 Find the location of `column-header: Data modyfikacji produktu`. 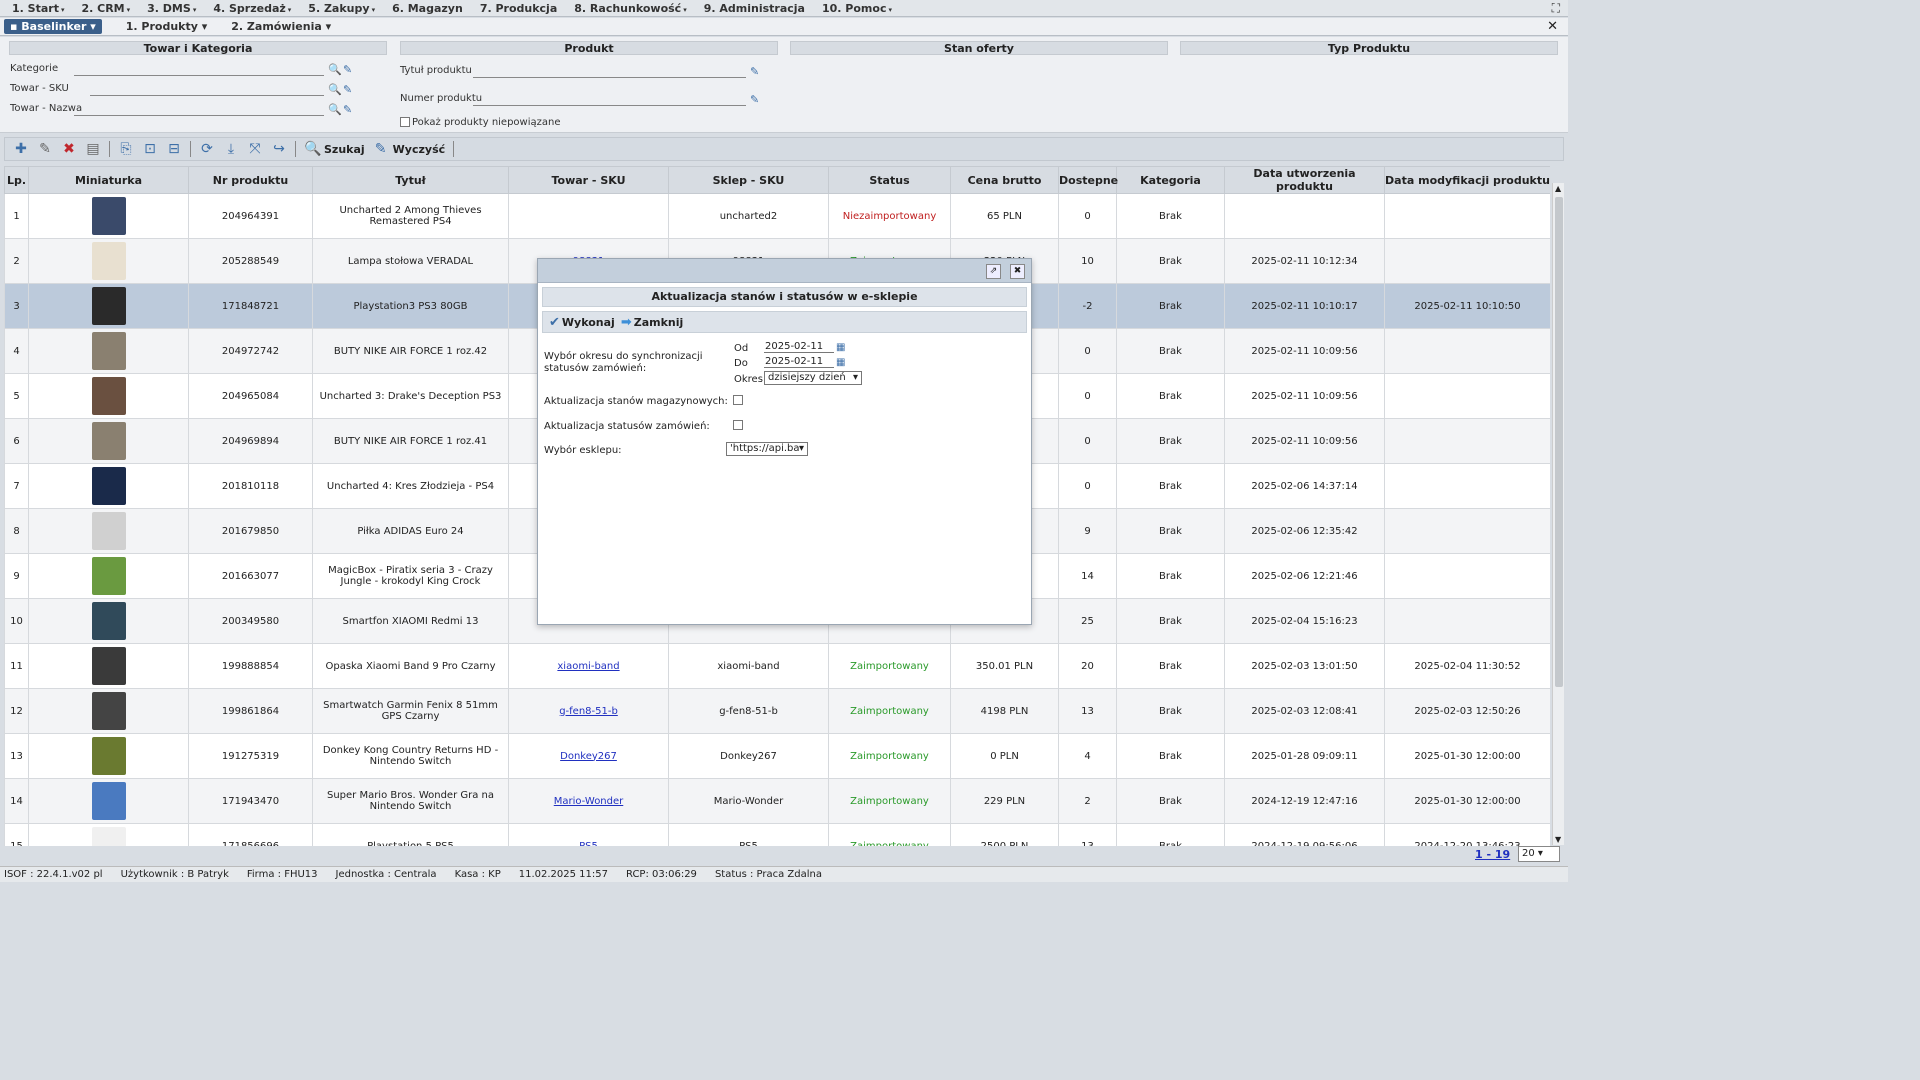

column-header: Data modyfikacji produktu is located at coordinates (1467, 180).